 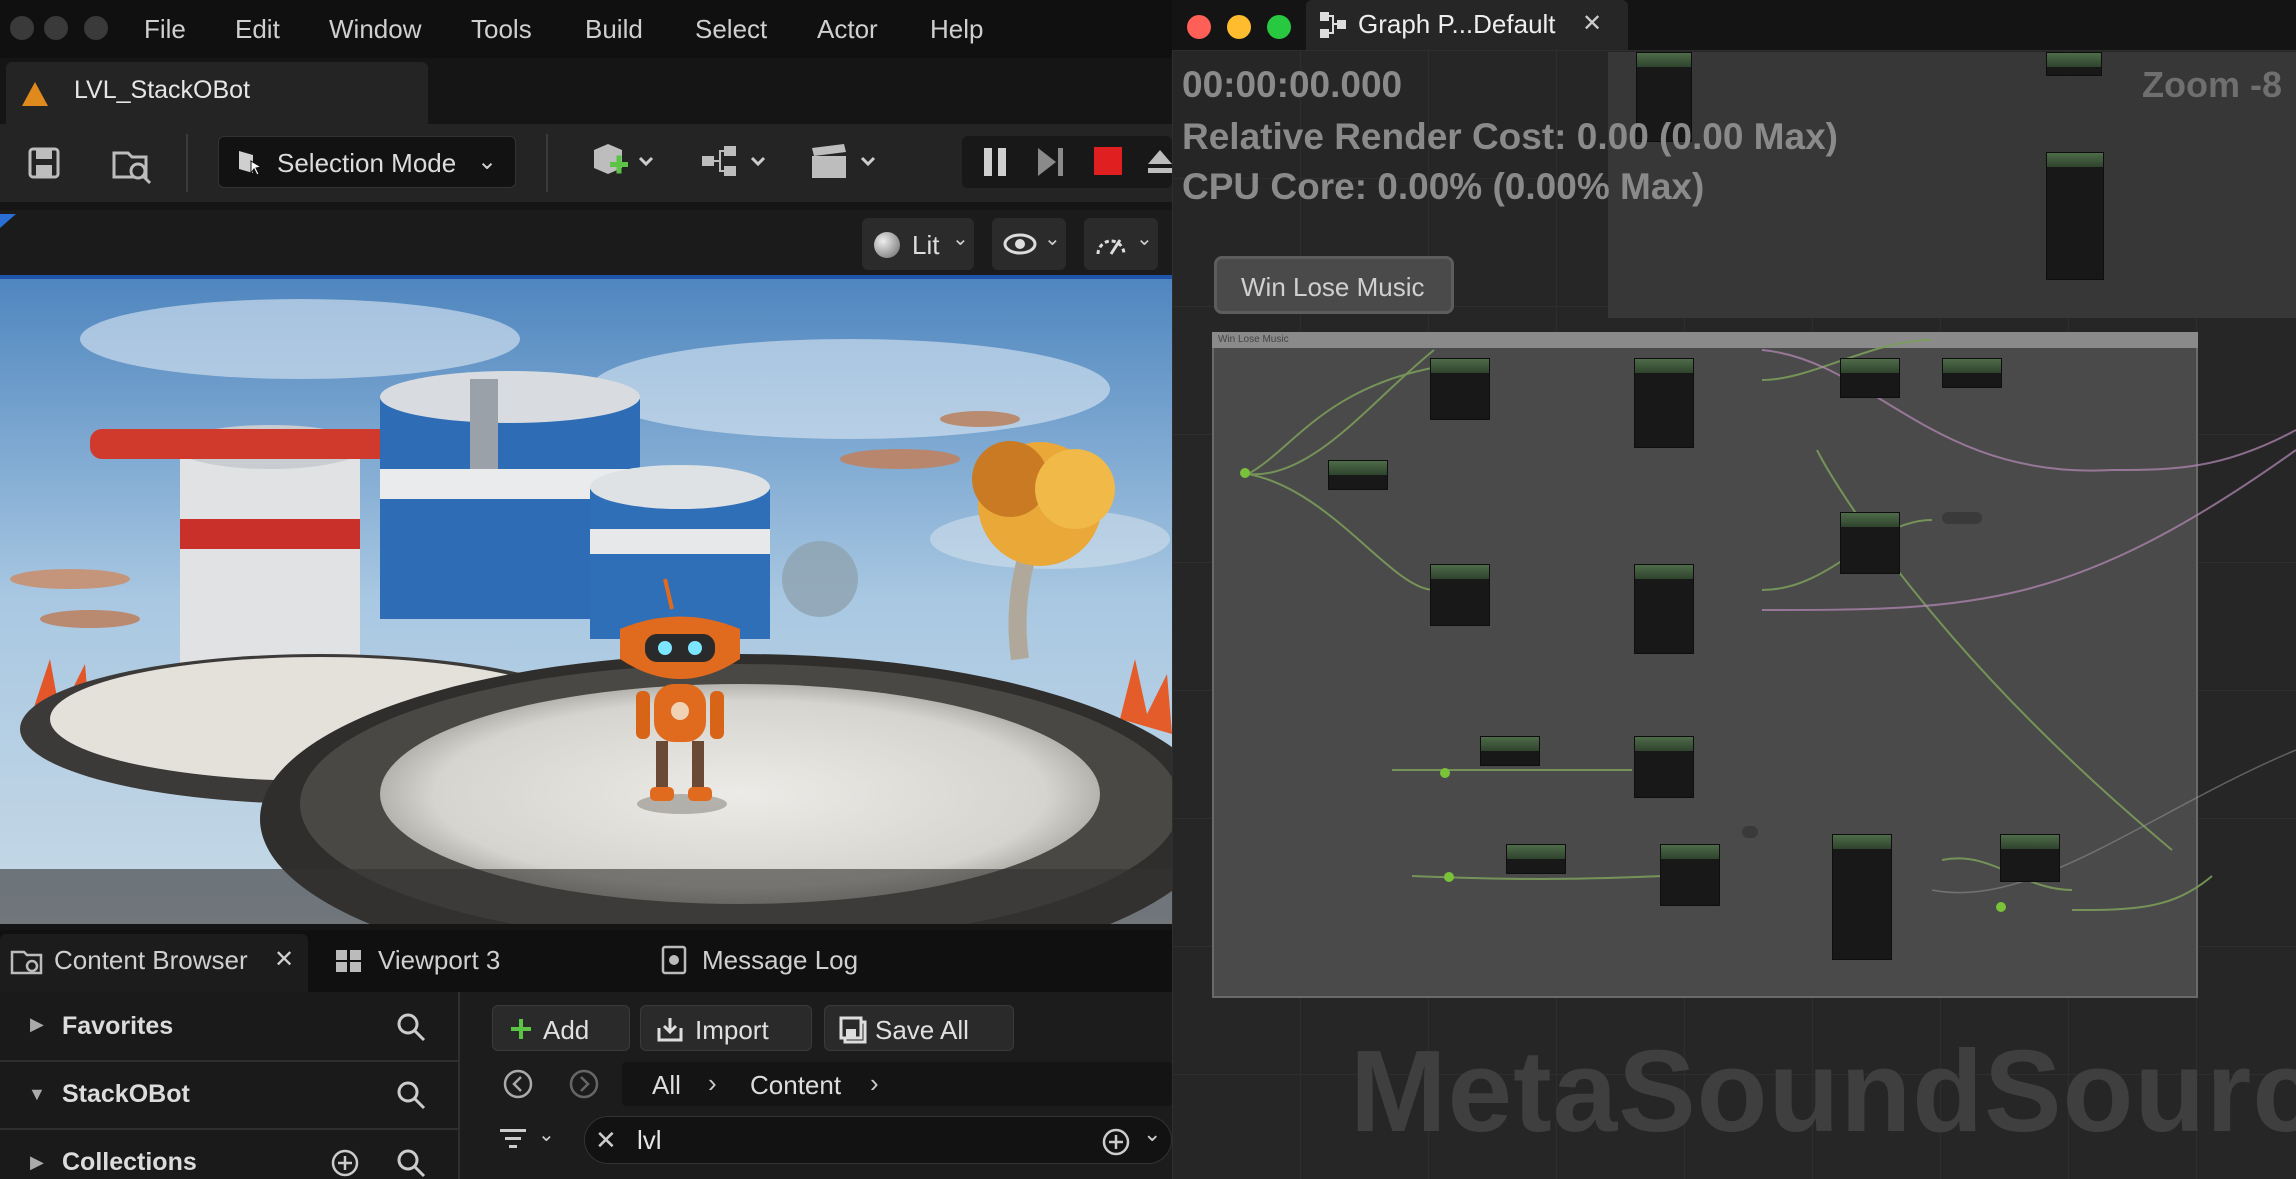 What do you see at coordinates (887, 245) in the screenshot?
I see `lit-sphere-icon` at bounding box center [887, 245].